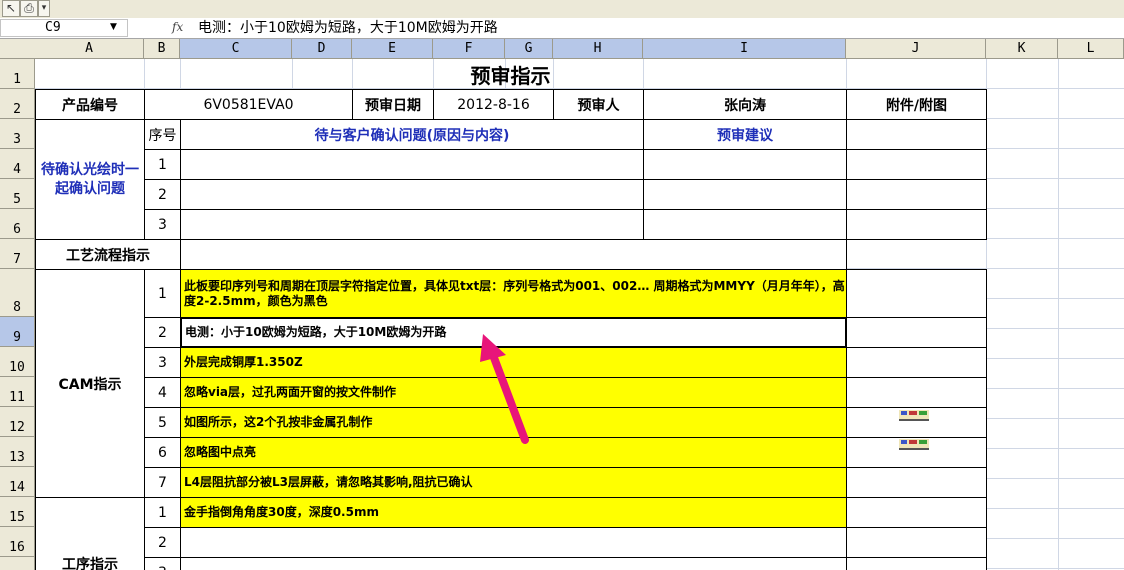  I want to click on cam-no-4: 4, so click(162, 392).